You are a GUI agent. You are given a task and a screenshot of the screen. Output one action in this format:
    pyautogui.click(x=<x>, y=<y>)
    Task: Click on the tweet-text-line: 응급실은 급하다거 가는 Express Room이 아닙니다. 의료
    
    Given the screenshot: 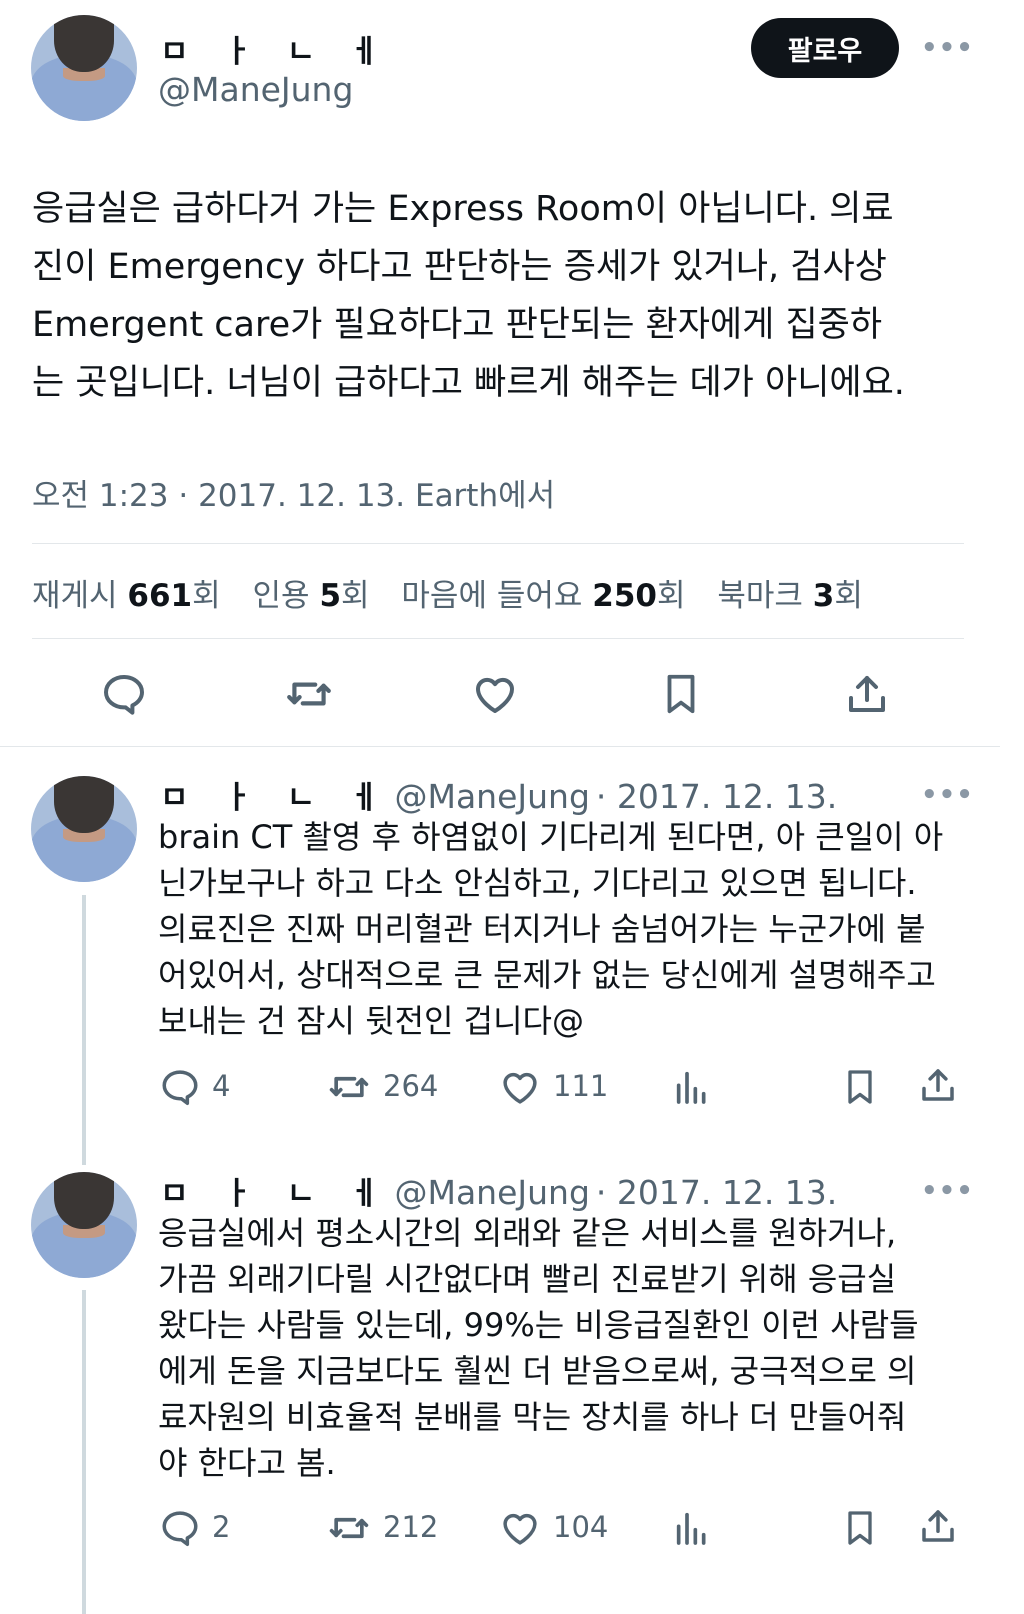 What is the action you would take?
    pyautogui.click(x=463, y=209)
    